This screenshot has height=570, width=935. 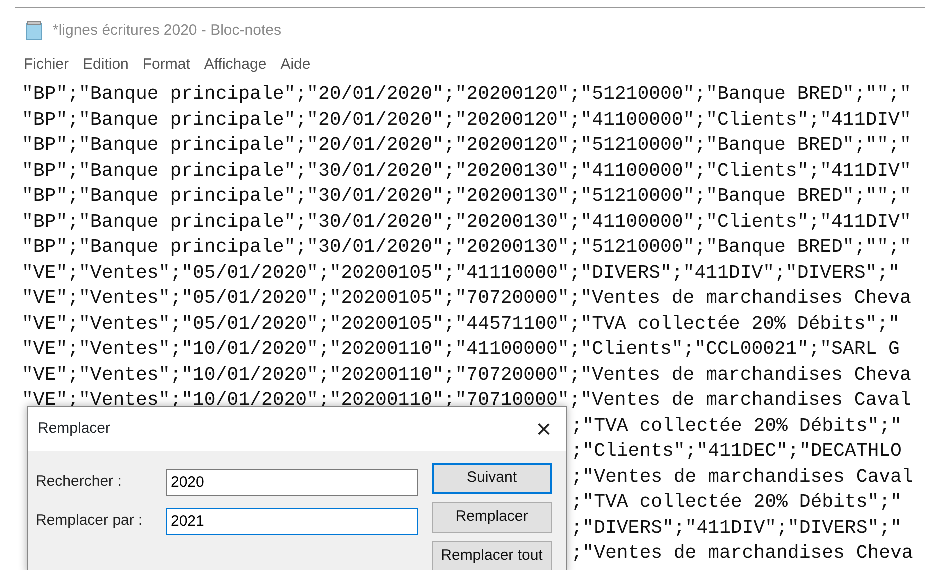 What do you see at coordinates (467, 375) in the screenshot?
I see `text-line: "VE";"Ventes";"10/01/2020";"20200110";"70720000";"Ventes de marchandises Cheva` at bounding box center [467, 375].